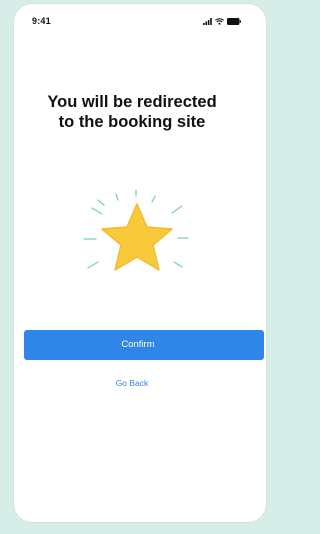 This screenshot has width=320, height=534. I want to click on status-icons, so click(222, 21).